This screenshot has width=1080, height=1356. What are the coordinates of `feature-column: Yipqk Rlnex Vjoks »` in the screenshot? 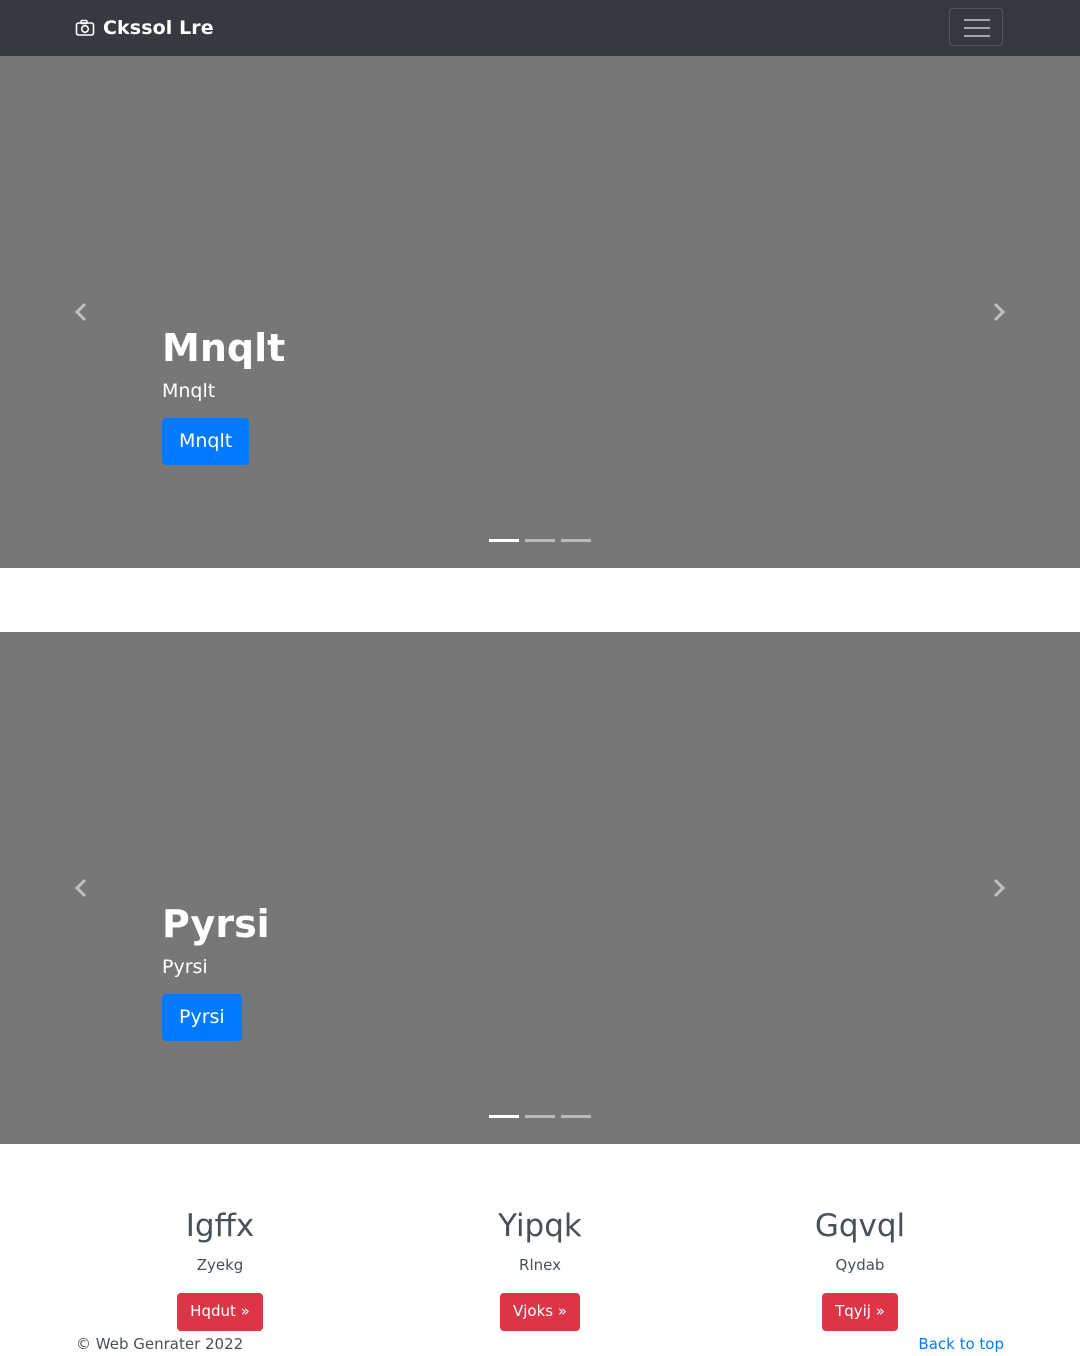 It's located at (540, 1269).